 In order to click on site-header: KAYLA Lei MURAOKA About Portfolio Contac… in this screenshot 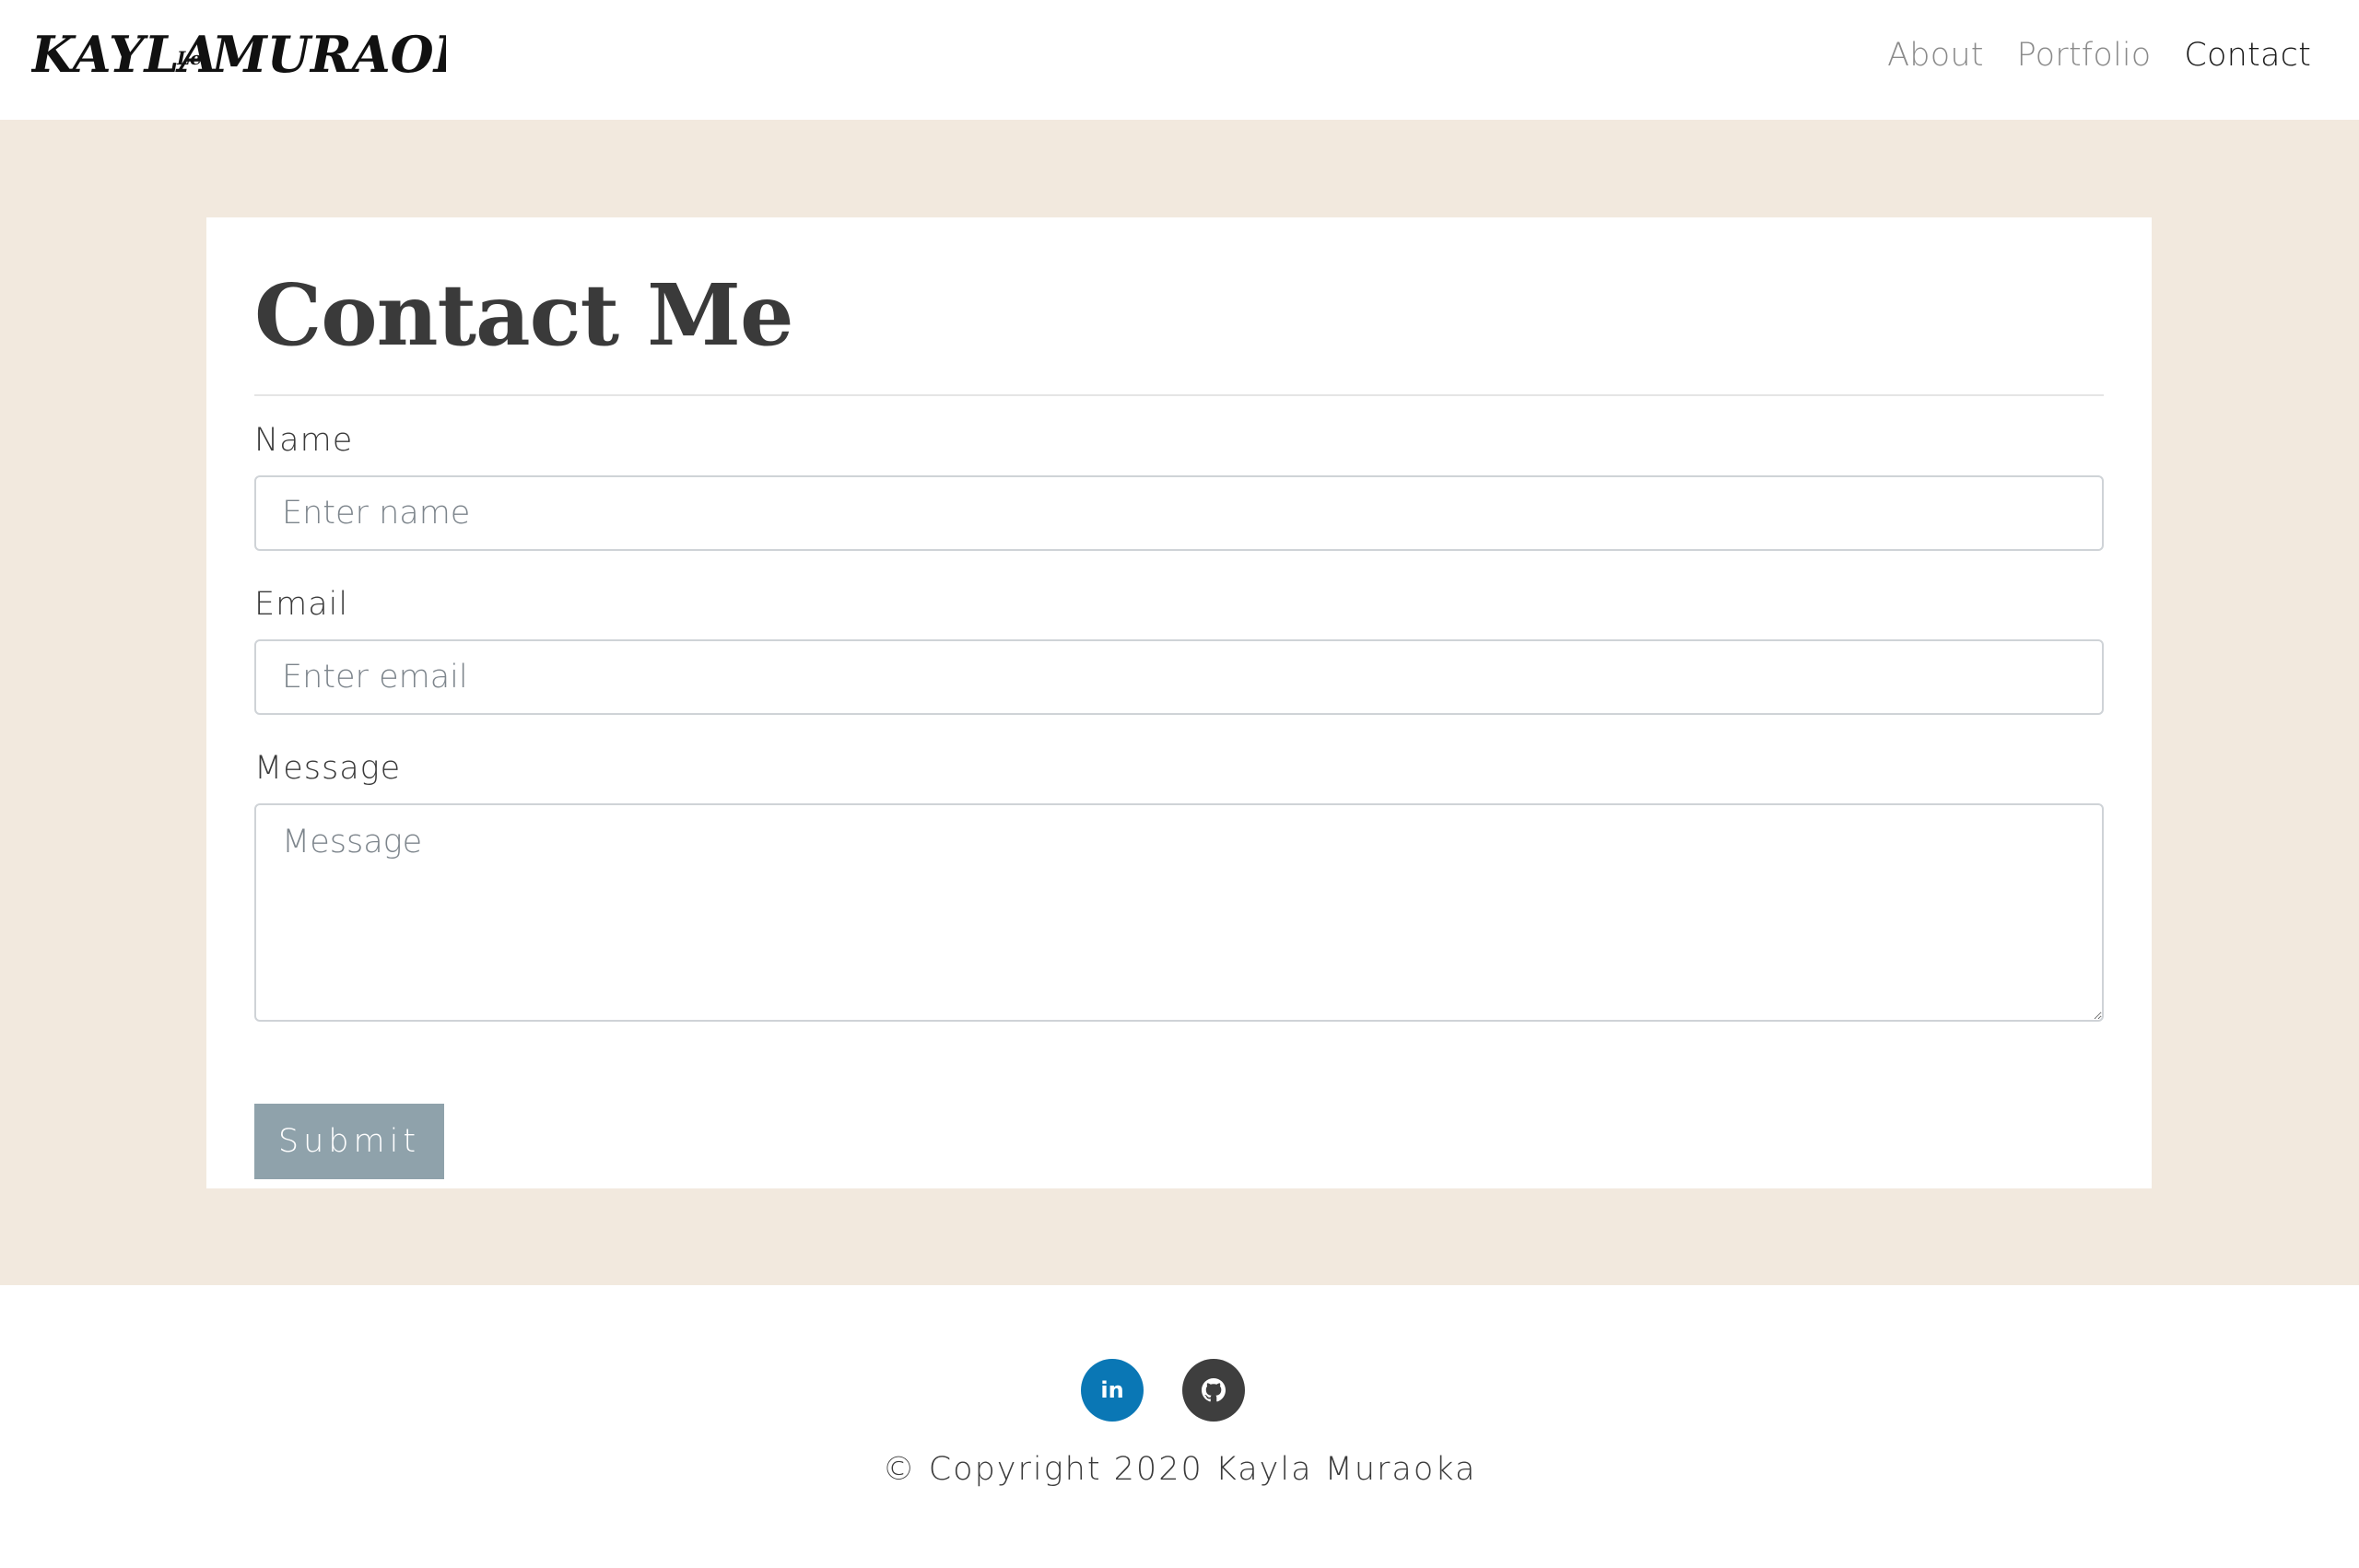, I will do `click(1179, 60)`.